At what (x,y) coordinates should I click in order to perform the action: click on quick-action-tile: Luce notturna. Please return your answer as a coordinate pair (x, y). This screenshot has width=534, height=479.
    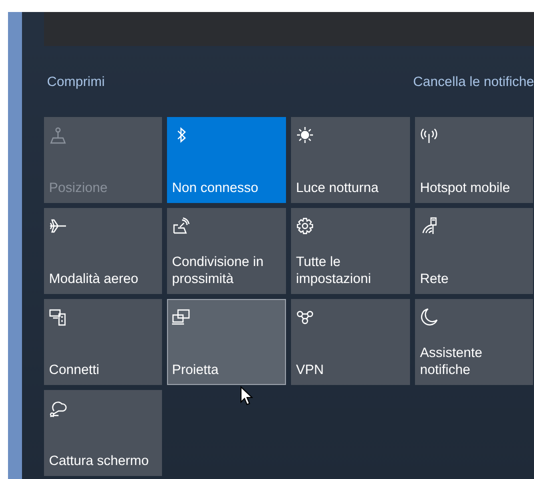
    Looking at the image, I should click on (350, 160).